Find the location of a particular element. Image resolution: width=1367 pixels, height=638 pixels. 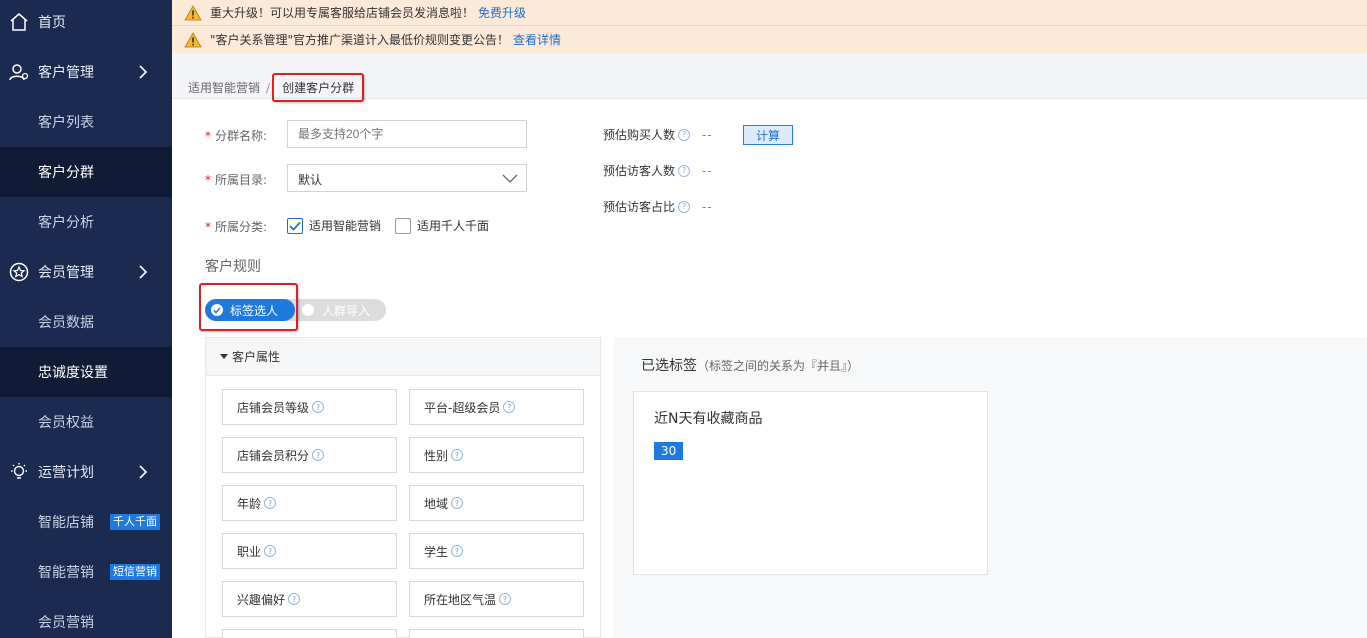

estimate-ratio: 预估访客占比 ? -- is located at coordinates (658, 206).